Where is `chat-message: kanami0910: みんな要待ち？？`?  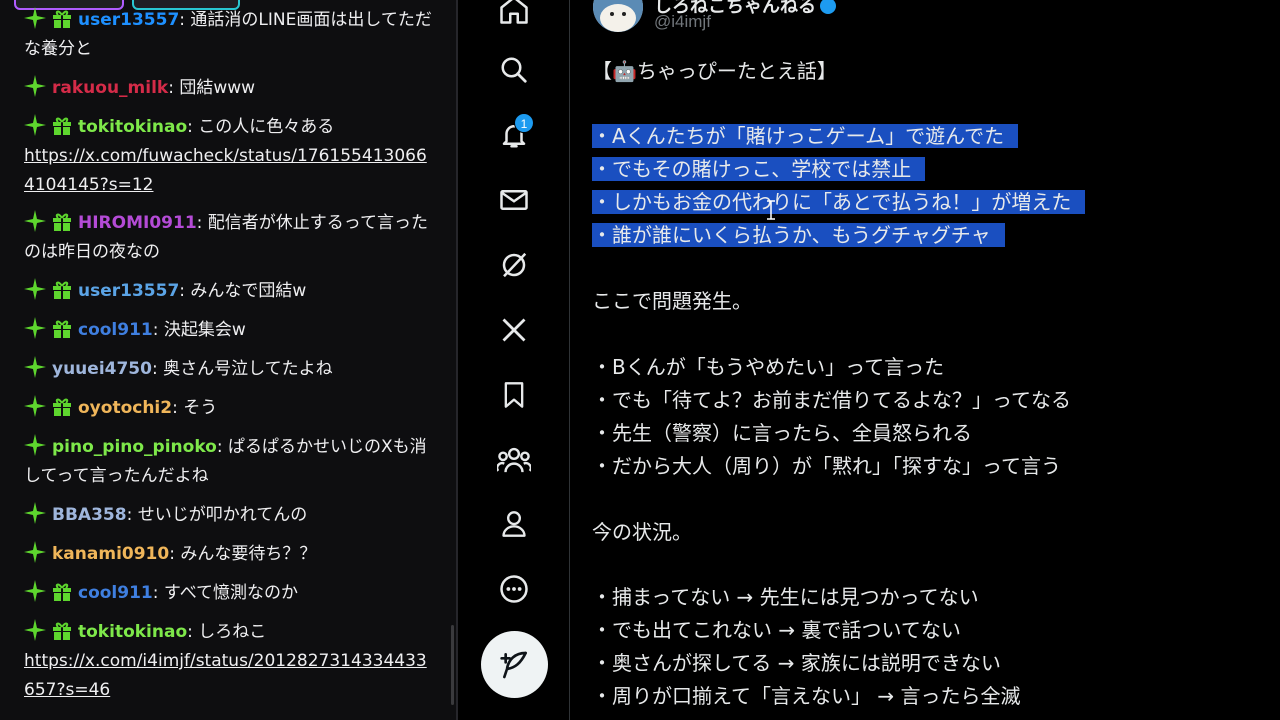
chat-message: kanami0910: みんな要待ち？？ is located at coordinates (230, 554).